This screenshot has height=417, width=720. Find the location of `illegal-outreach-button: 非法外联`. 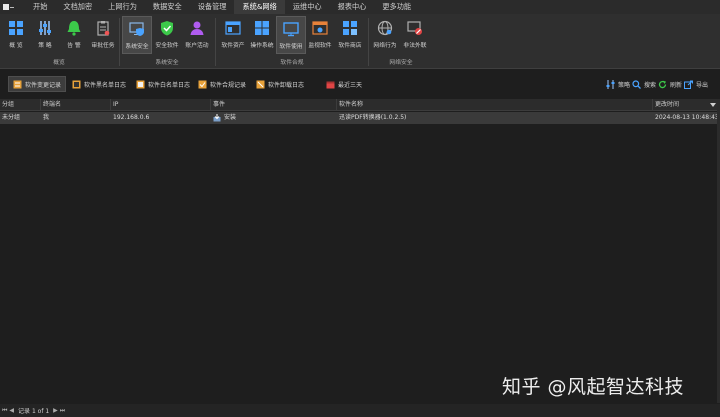

illegal-outreach-button: 非法外联 is located at coordinates (415, 35).